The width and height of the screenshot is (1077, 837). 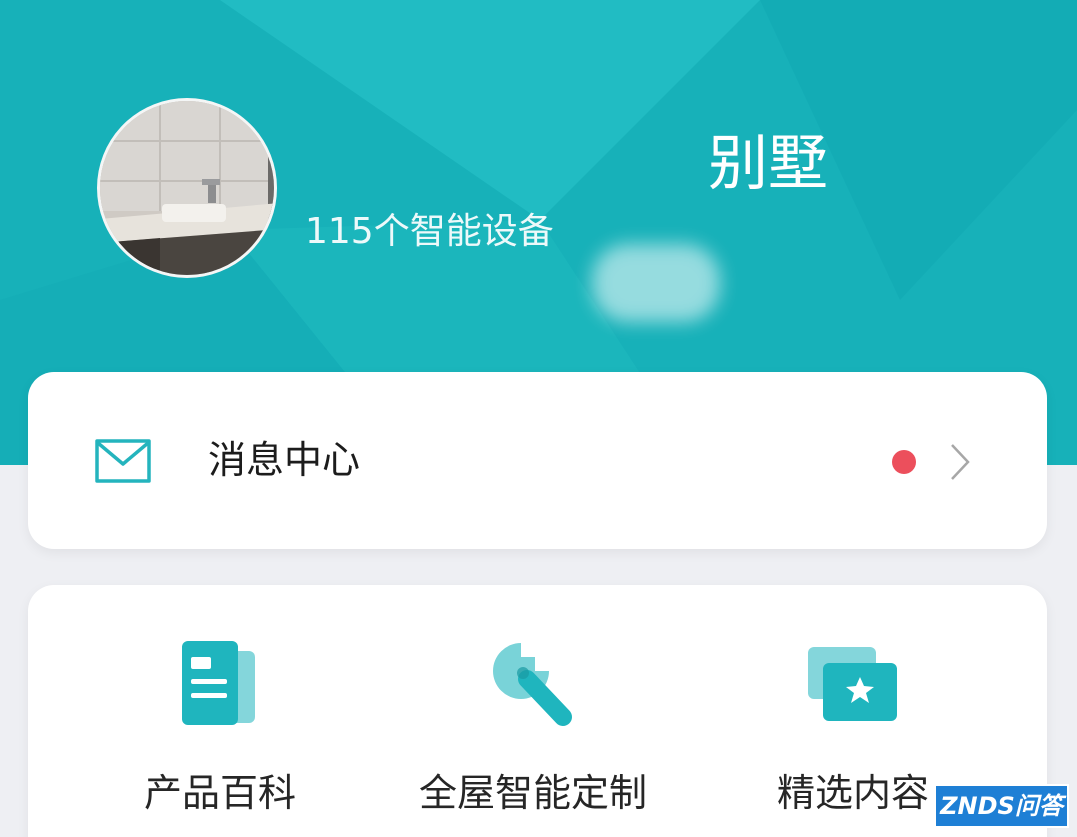 What do you see at coordinates (123, 461) in the screenshot?
I see `envelope-icon` at bounding box center [123, 461].